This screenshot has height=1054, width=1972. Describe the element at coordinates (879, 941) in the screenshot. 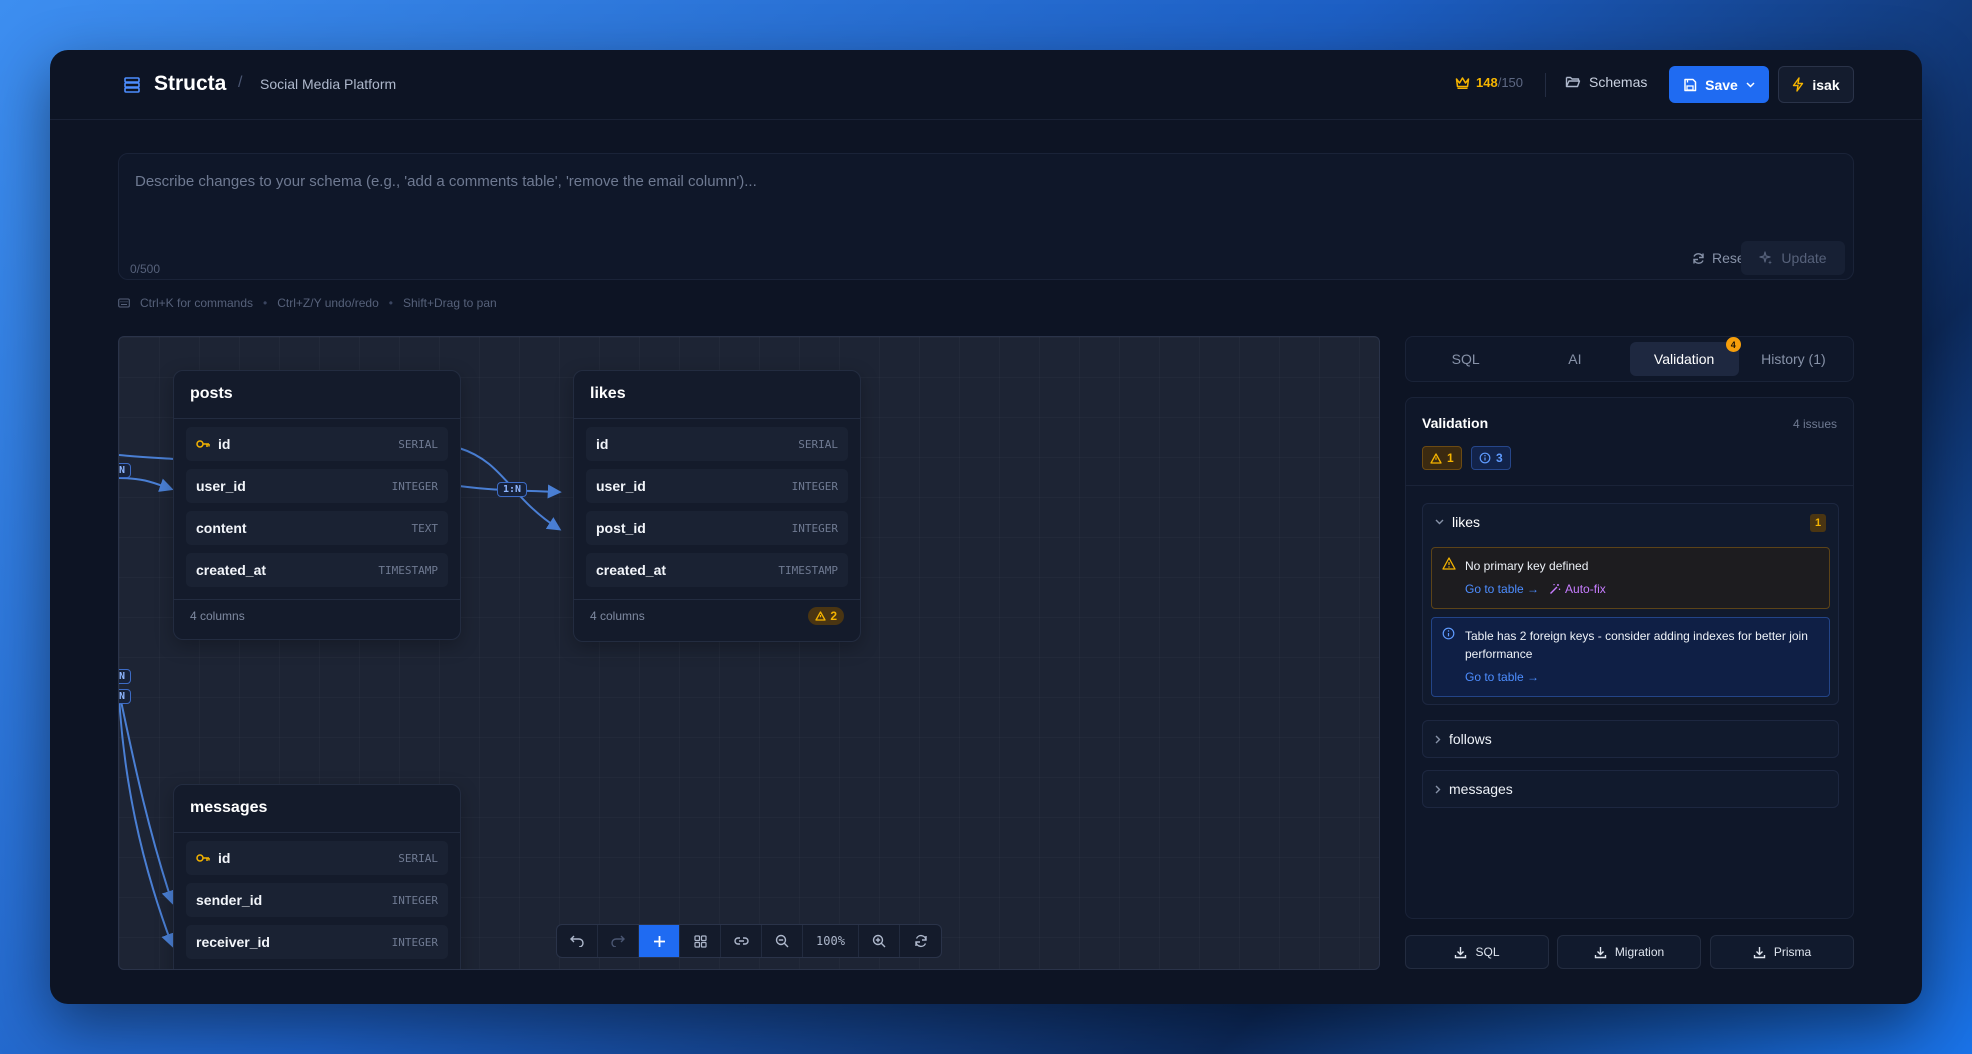

I see `zoom-in-button` at that location.